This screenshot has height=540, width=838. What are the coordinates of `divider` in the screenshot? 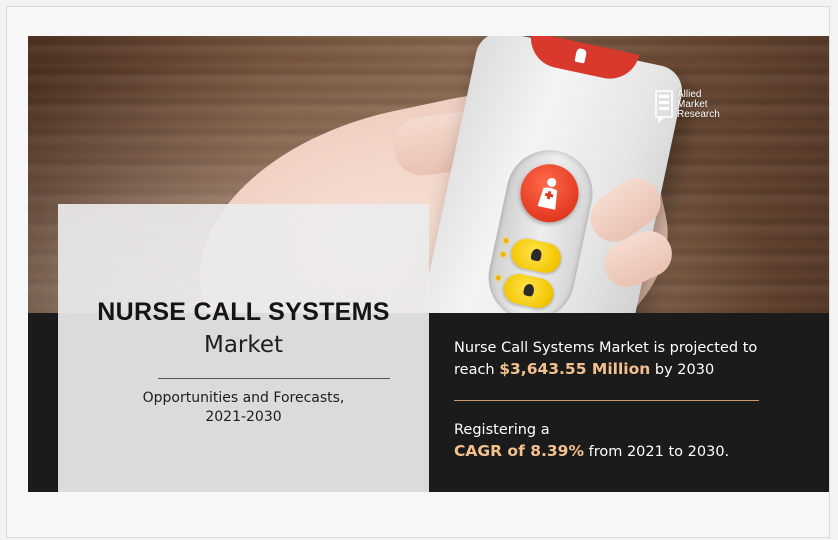 It's located at (274, 378).